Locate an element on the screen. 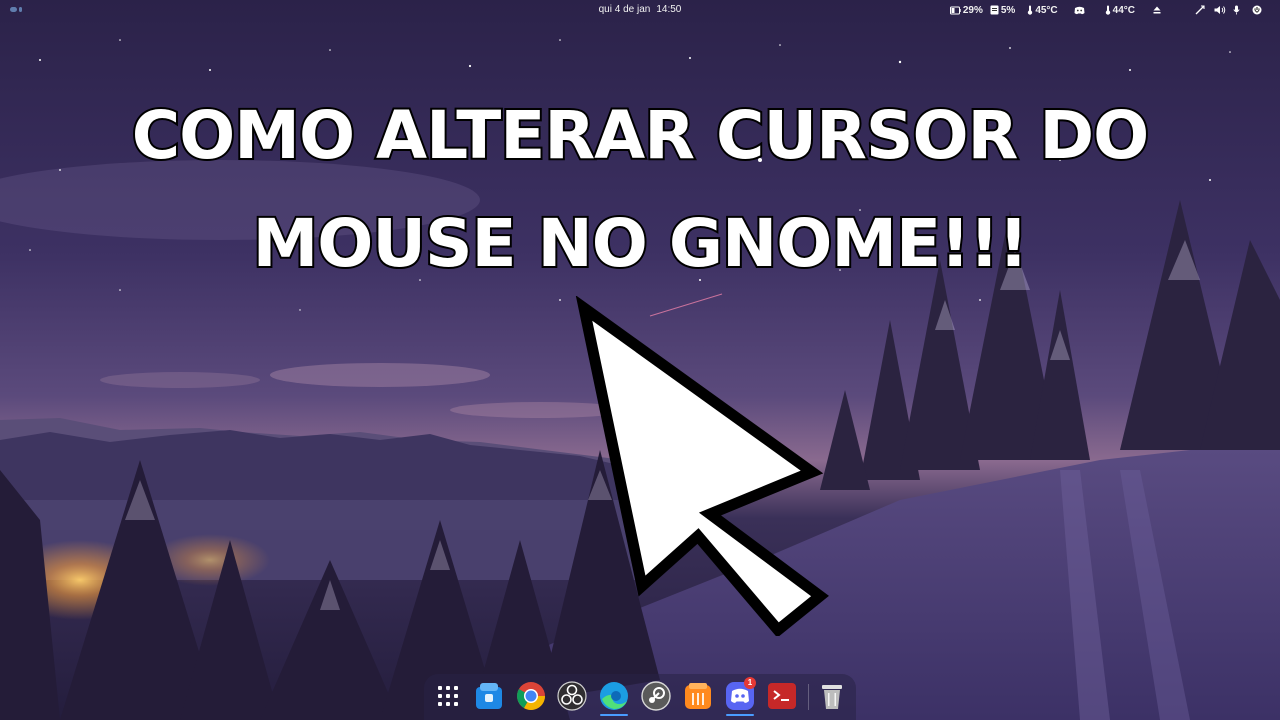  dock-item-software-store is located at coordinates (489, 696).